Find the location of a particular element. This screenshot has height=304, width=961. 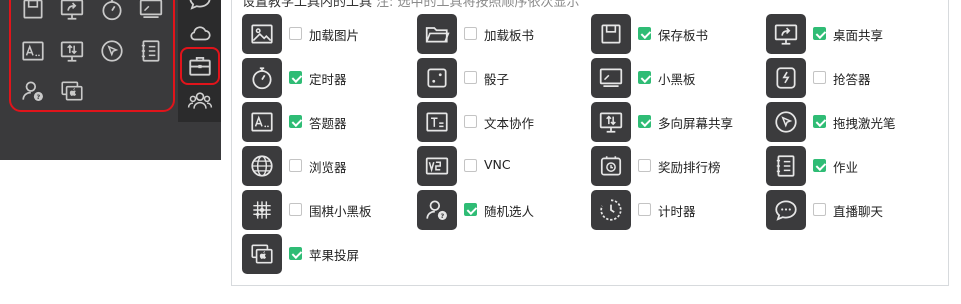

tool-option: 苹果投屏 is located at coordinates (327, 254).